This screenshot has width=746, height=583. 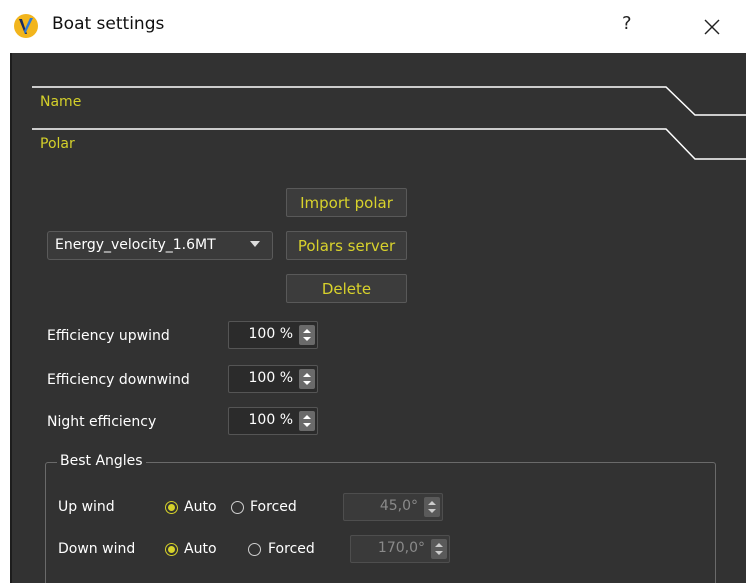 I want to click on night-efficiency-spinbox: 100 %, so click(x=273, y=421).